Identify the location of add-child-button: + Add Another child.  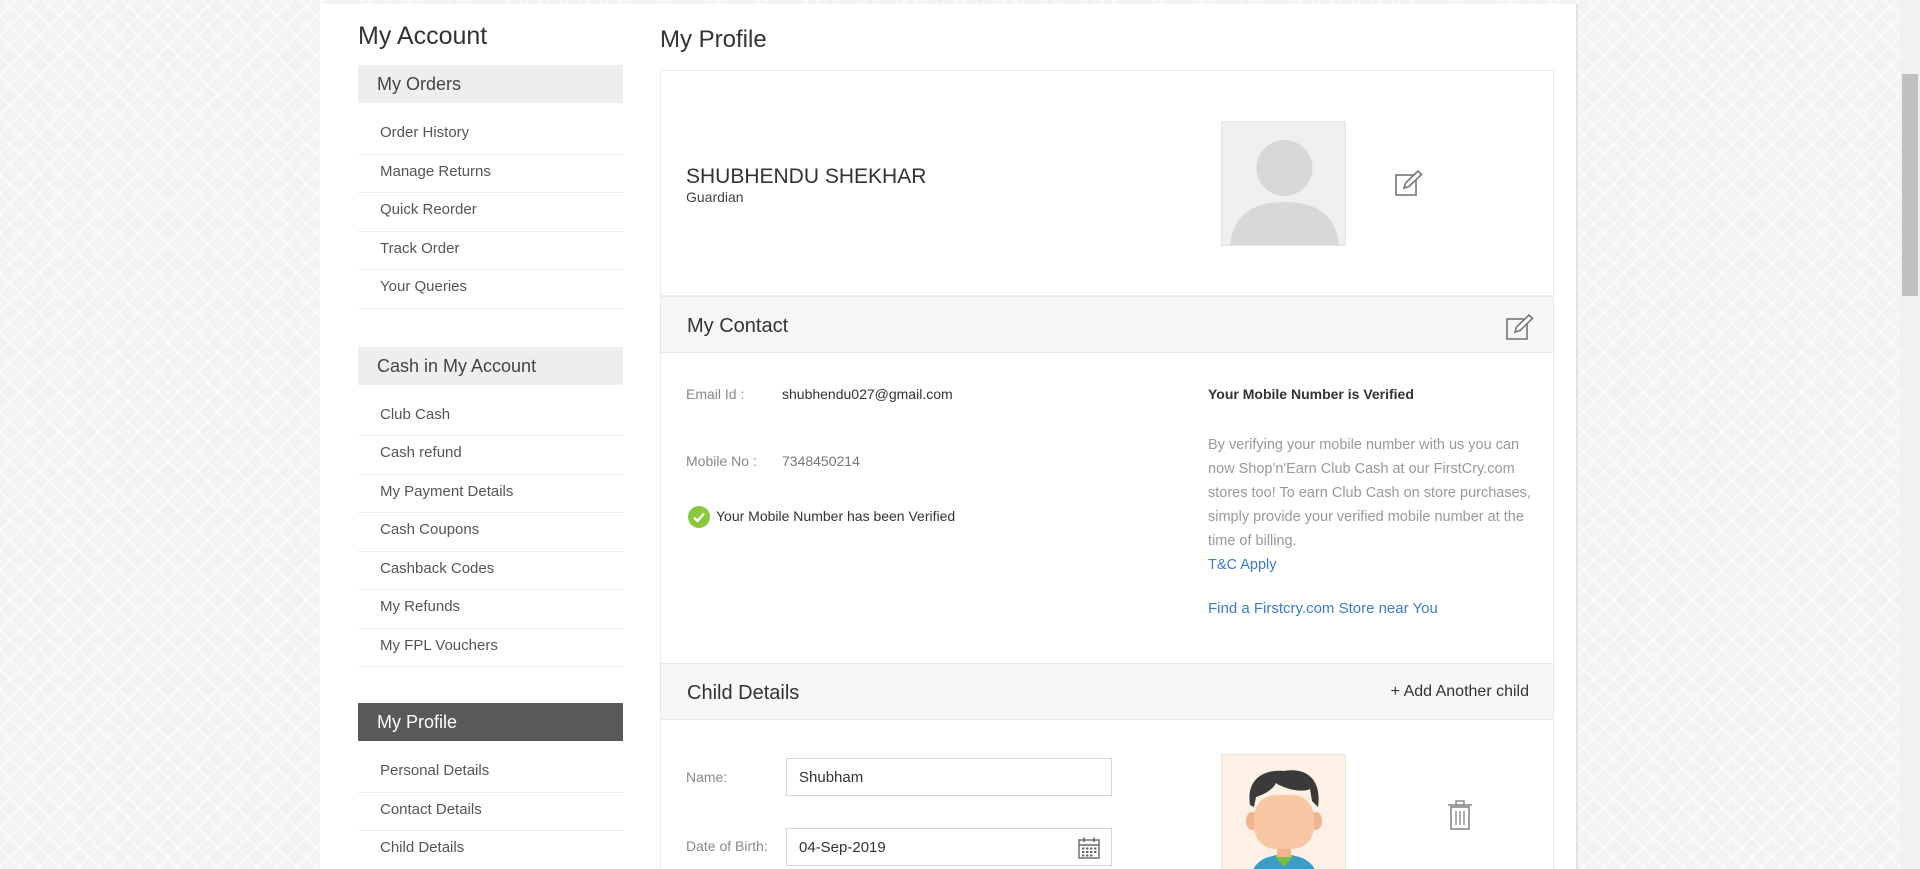
(1460, 692).